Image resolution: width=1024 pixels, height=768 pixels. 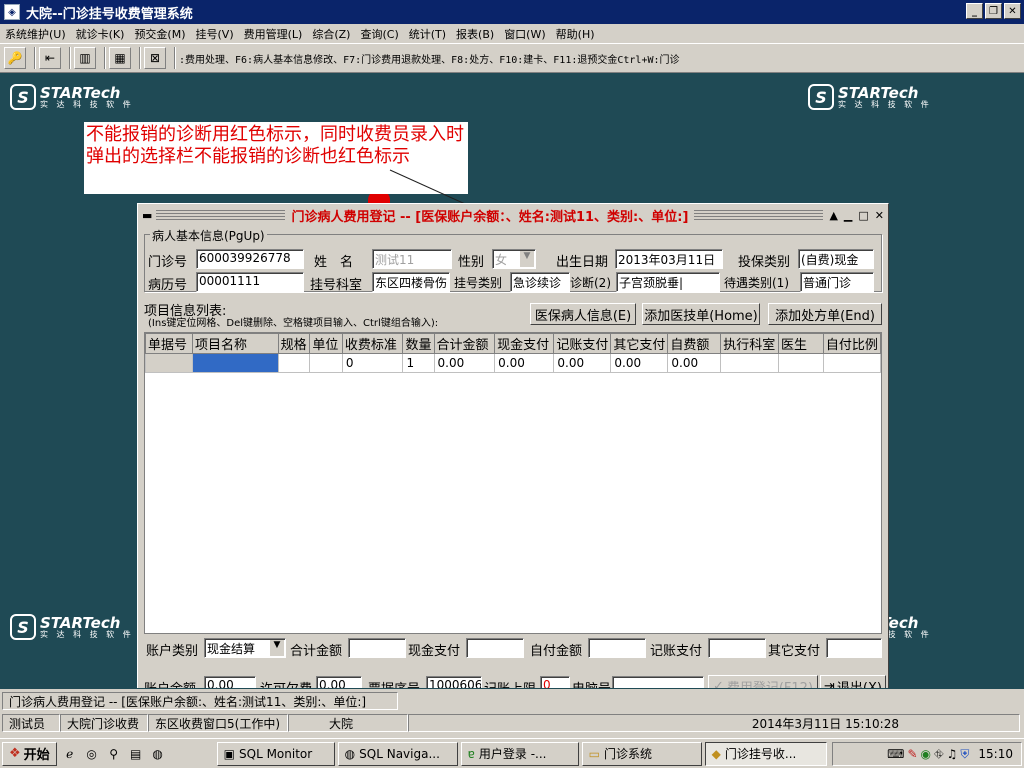 What do you see at coordinates (326, 343) in the screenshot?
I see `column-header: 单位` at bounding box center [326, 343].